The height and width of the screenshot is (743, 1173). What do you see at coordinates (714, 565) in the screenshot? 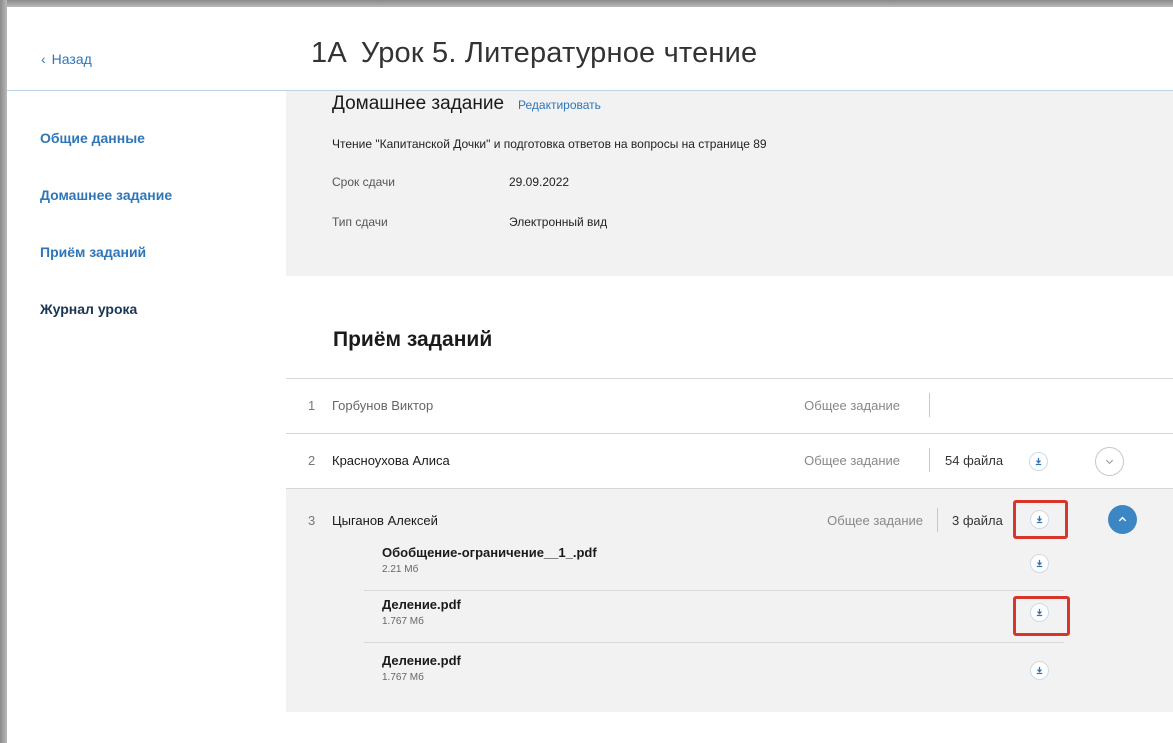
I see `attached-file: Обобщение-ограничение__1_.pdf 2.21 Мб` at bounding box center [714, 565].